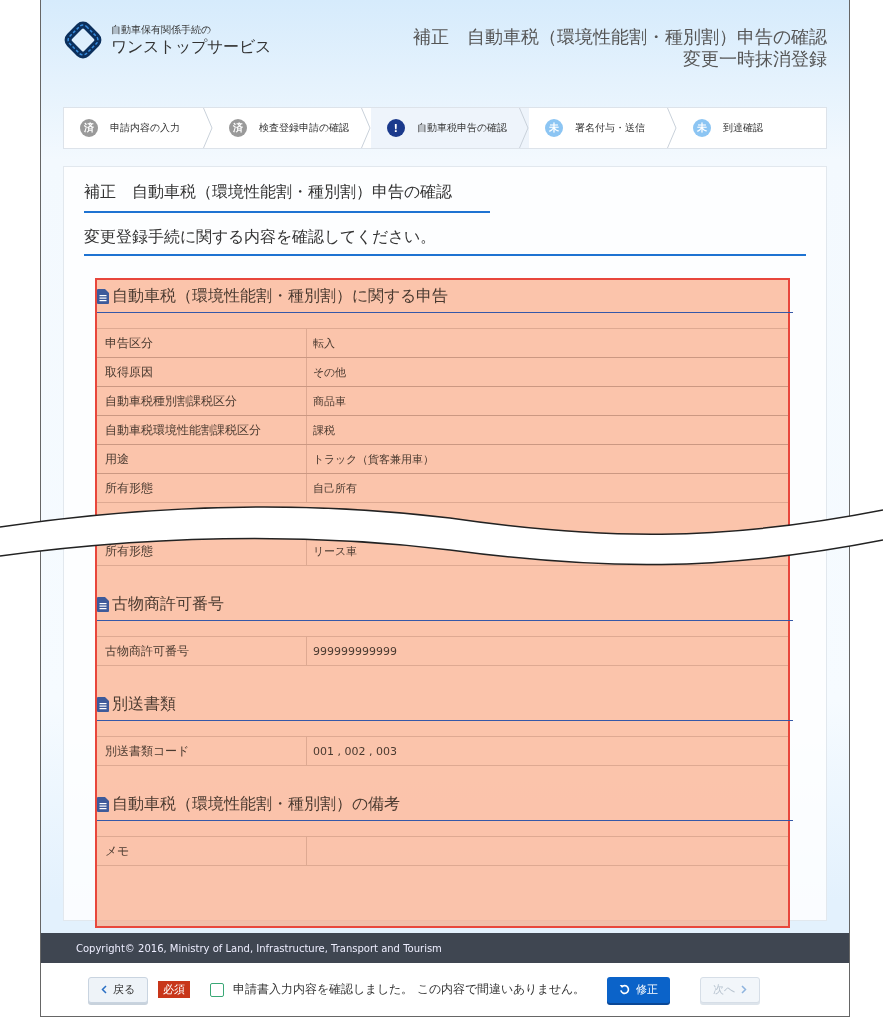 The image size is (883, 1018). Describe the element at coordinates (161, 29) in the screenshot. I see `logo-caption: 自動車保有関係手続の` at that location.